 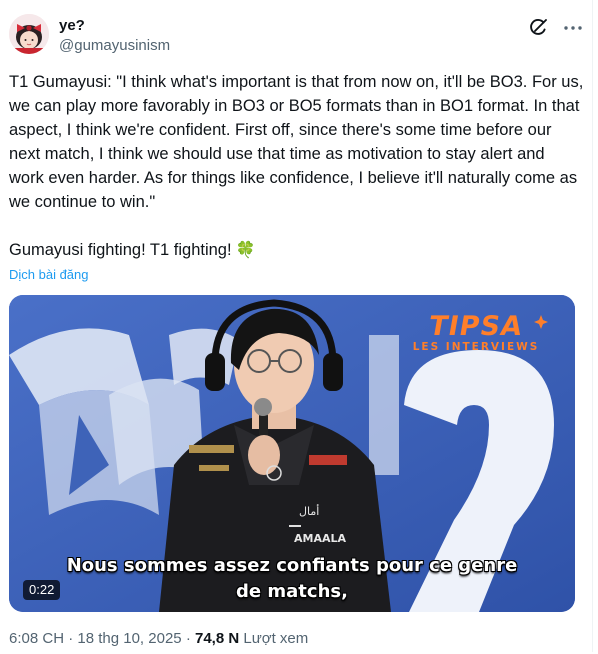 What do you see at coordinates (320, 538) in the screenshot?
I see `jersey-text-sponsor: AMAALA` at bounding box center [320, 538].